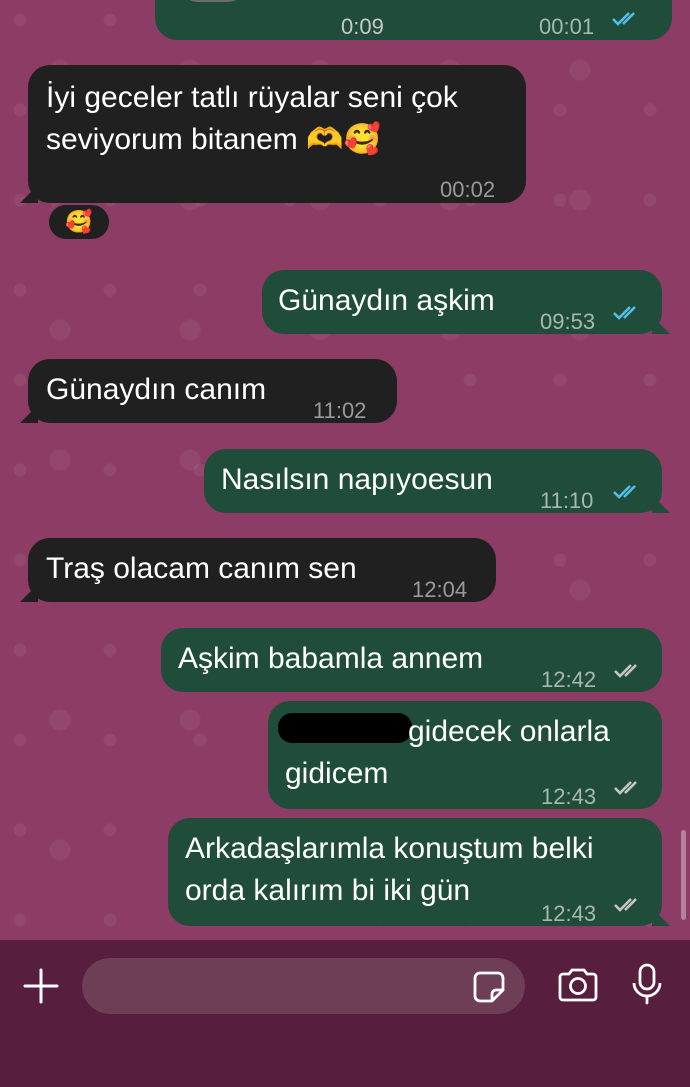 The height and width of the screenshot is (1087, 690). I want to click on message-time: 00:01, so click(567, 26).